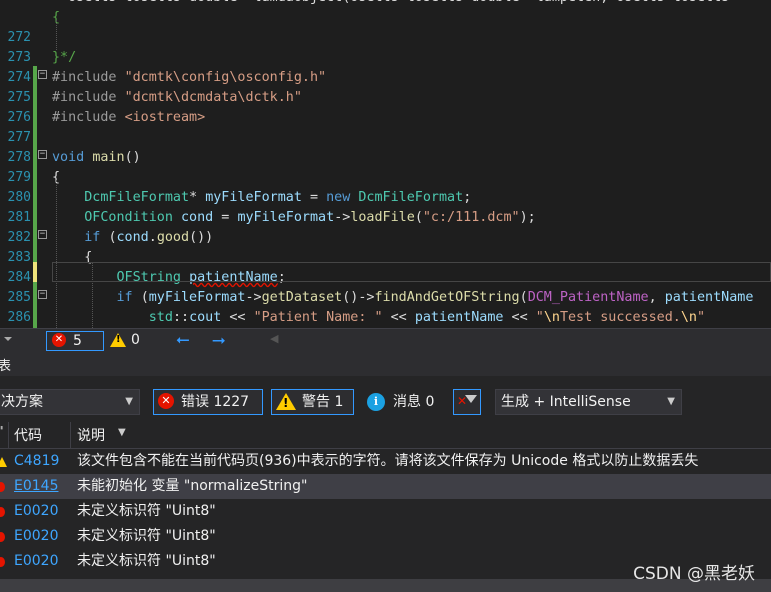 The width and height of the screenshot is (771, 592). Describe the element at coordinates (166, 401) in the screenshot. I see `error-icon: ✕` at that location.